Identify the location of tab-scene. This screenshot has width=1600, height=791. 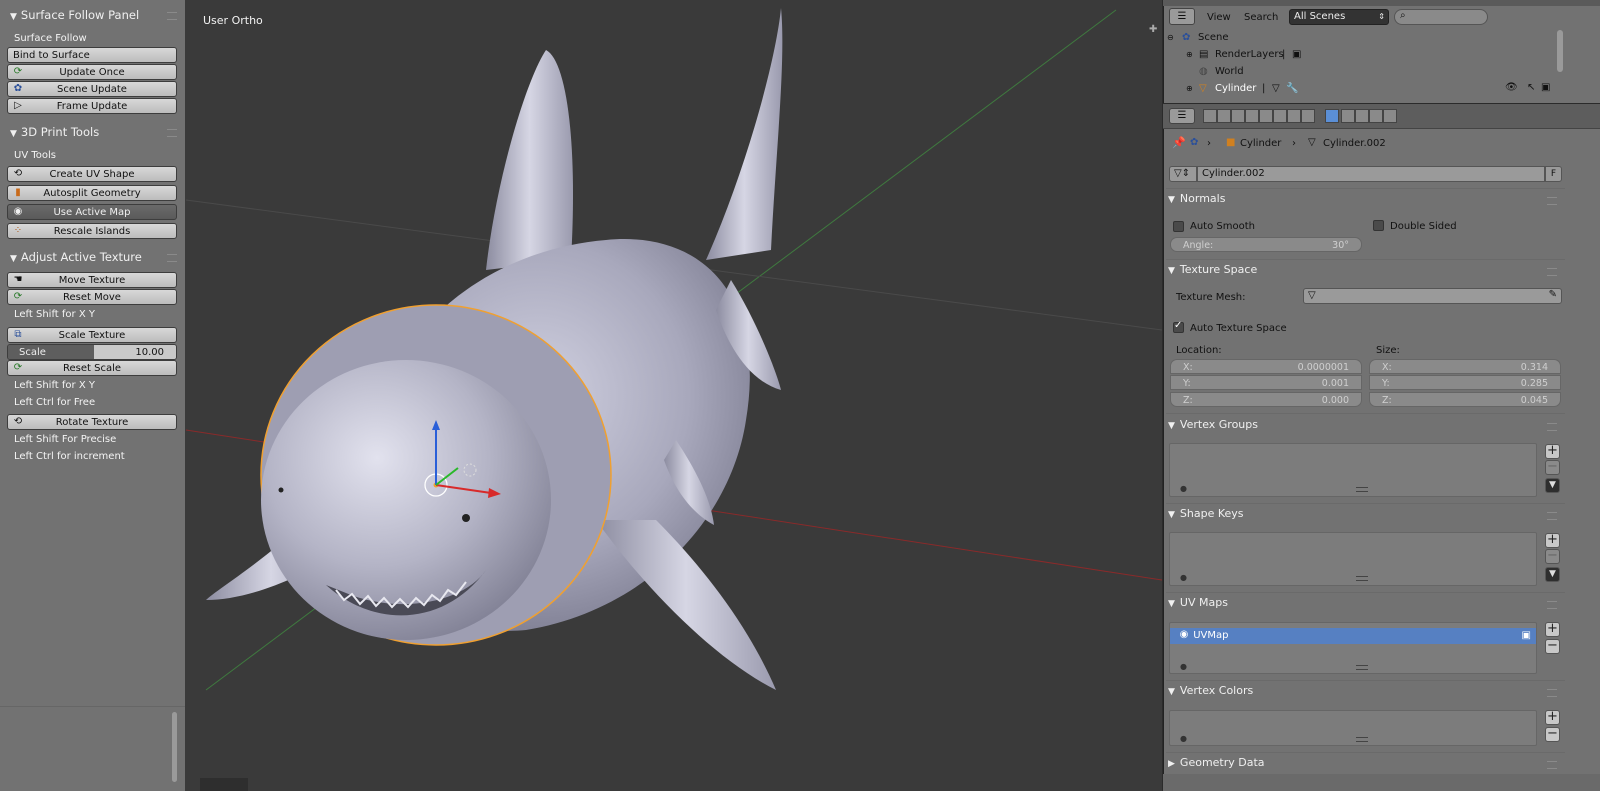
(1238, 116).